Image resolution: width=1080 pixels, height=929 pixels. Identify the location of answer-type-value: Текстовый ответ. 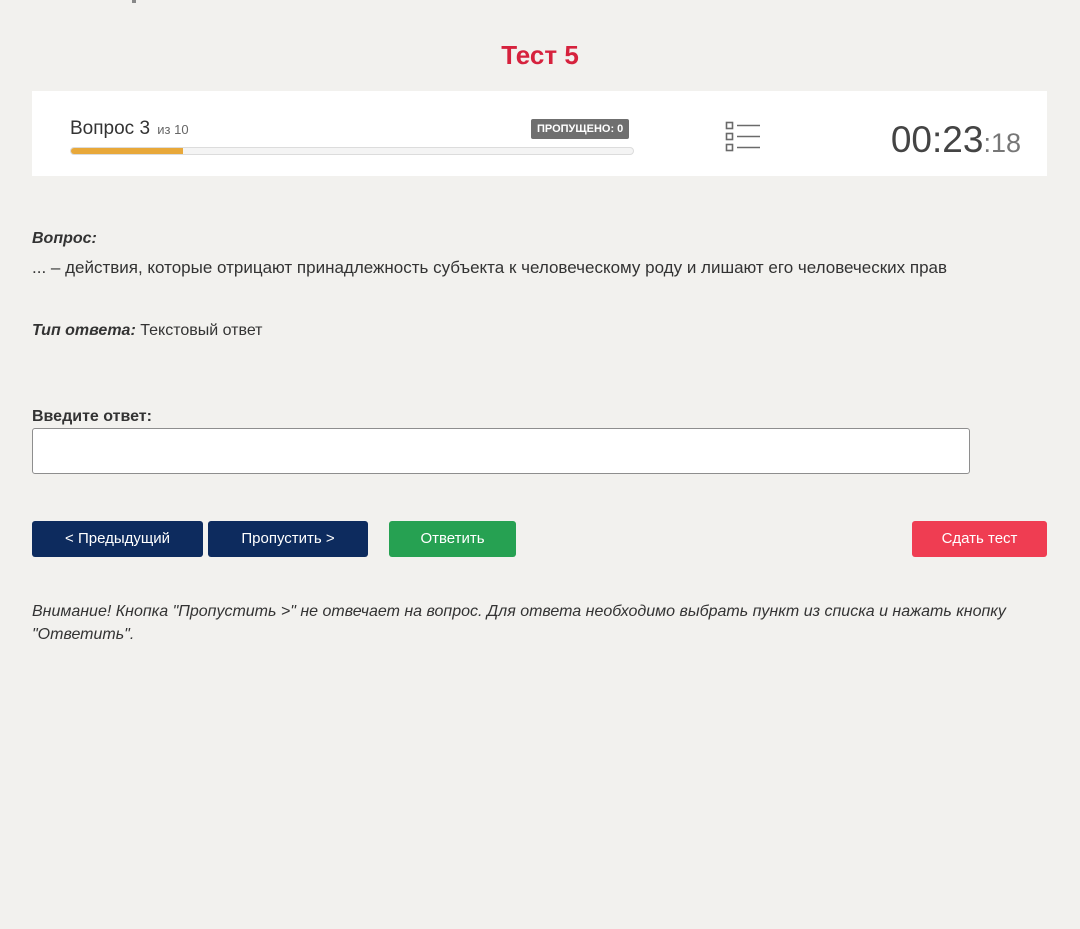
(201, 330).